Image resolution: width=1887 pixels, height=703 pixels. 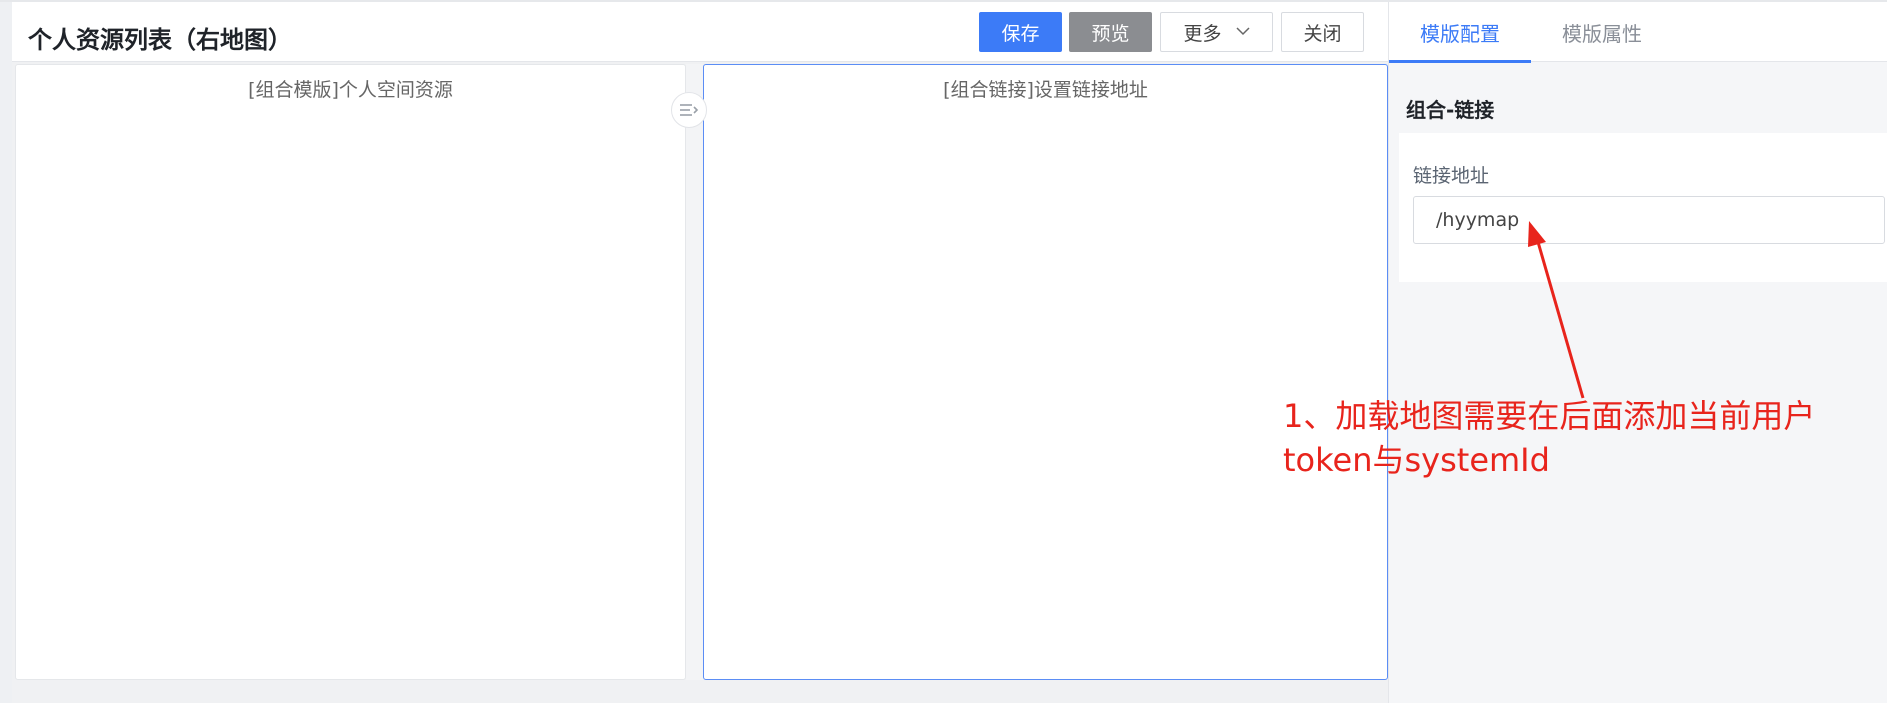 What do you see at coordinates (1450, 110) in the screenshot?
I see `section-title: 组合-链接` at bounding box center [1450, 110].